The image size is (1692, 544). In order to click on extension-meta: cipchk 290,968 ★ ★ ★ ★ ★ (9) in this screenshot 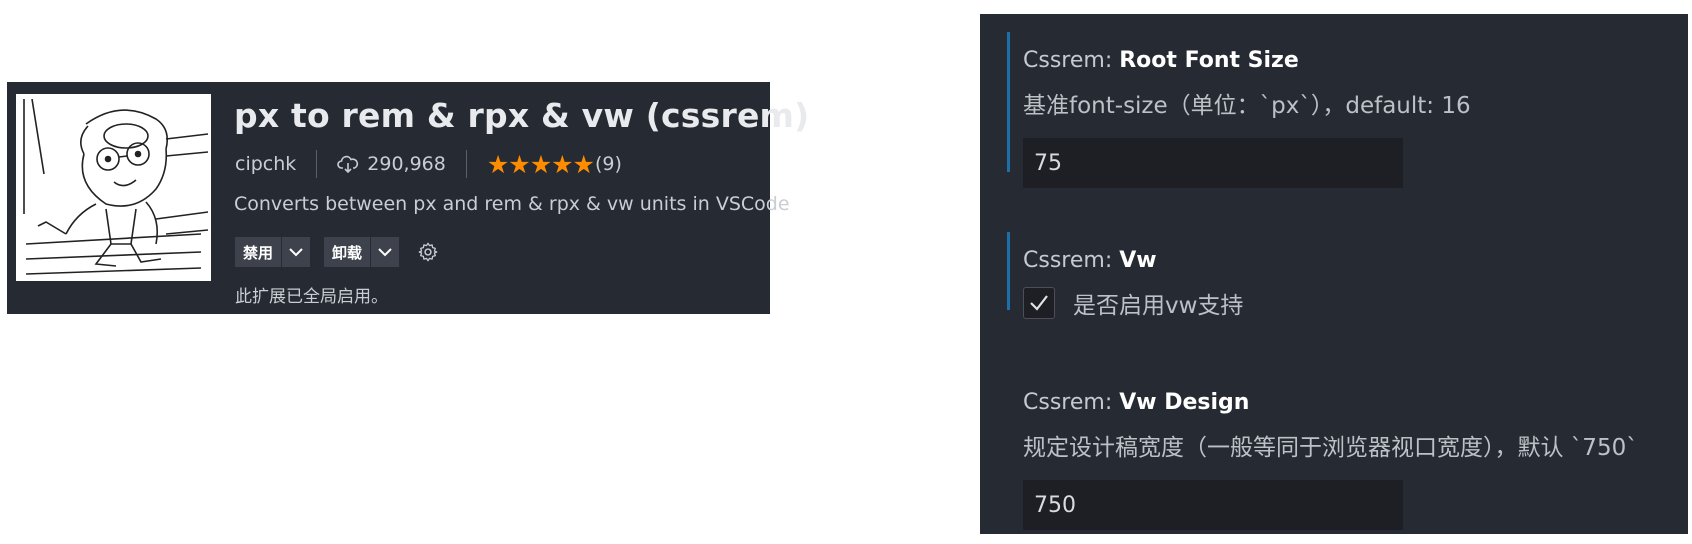, I will do `click(428, 164)`.